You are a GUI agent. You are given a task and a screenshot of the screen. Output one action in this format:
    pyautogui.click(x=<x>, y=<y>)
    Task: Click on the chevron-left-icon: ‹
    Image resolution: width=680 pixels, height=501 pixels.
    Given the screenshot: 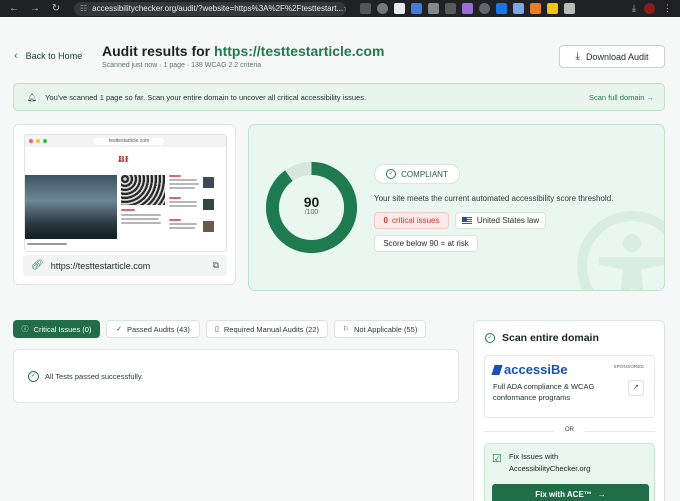 What is the action you would take?
    pyautogui.click(x=16, y=56)
    